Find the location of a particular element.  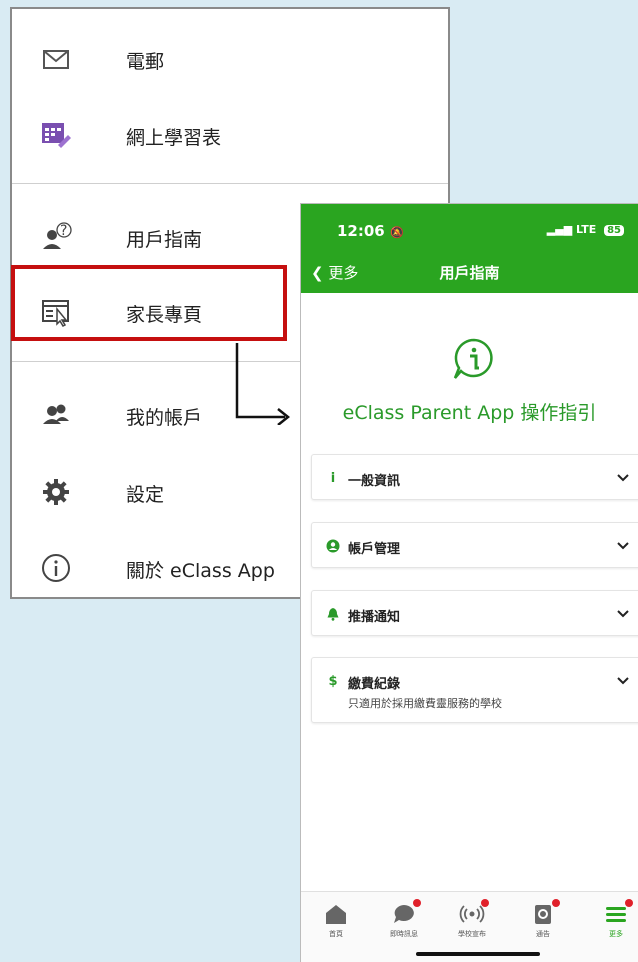

info-icon: i is located at coordinates (333, 478).